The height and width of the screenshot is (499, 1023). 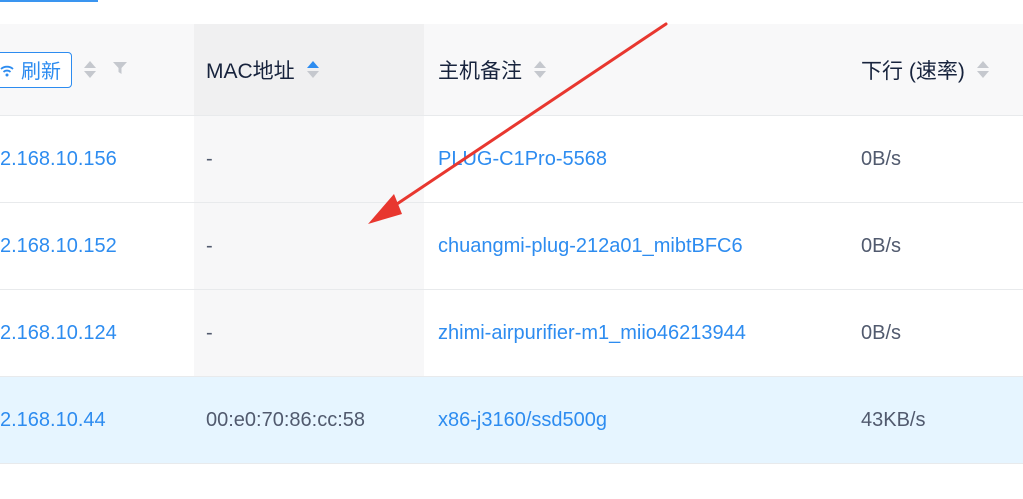 What do you see at coordinates (97, 420) in the screenshot?
I see `ip-cell: 2.168.10.44` at bounding box center [97, 420].